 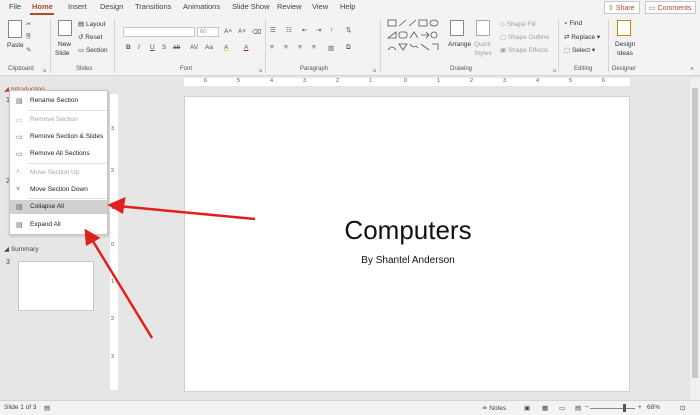 I want to click on clipboard-launcher-icon: ⇲, so click(x=44, y=71).